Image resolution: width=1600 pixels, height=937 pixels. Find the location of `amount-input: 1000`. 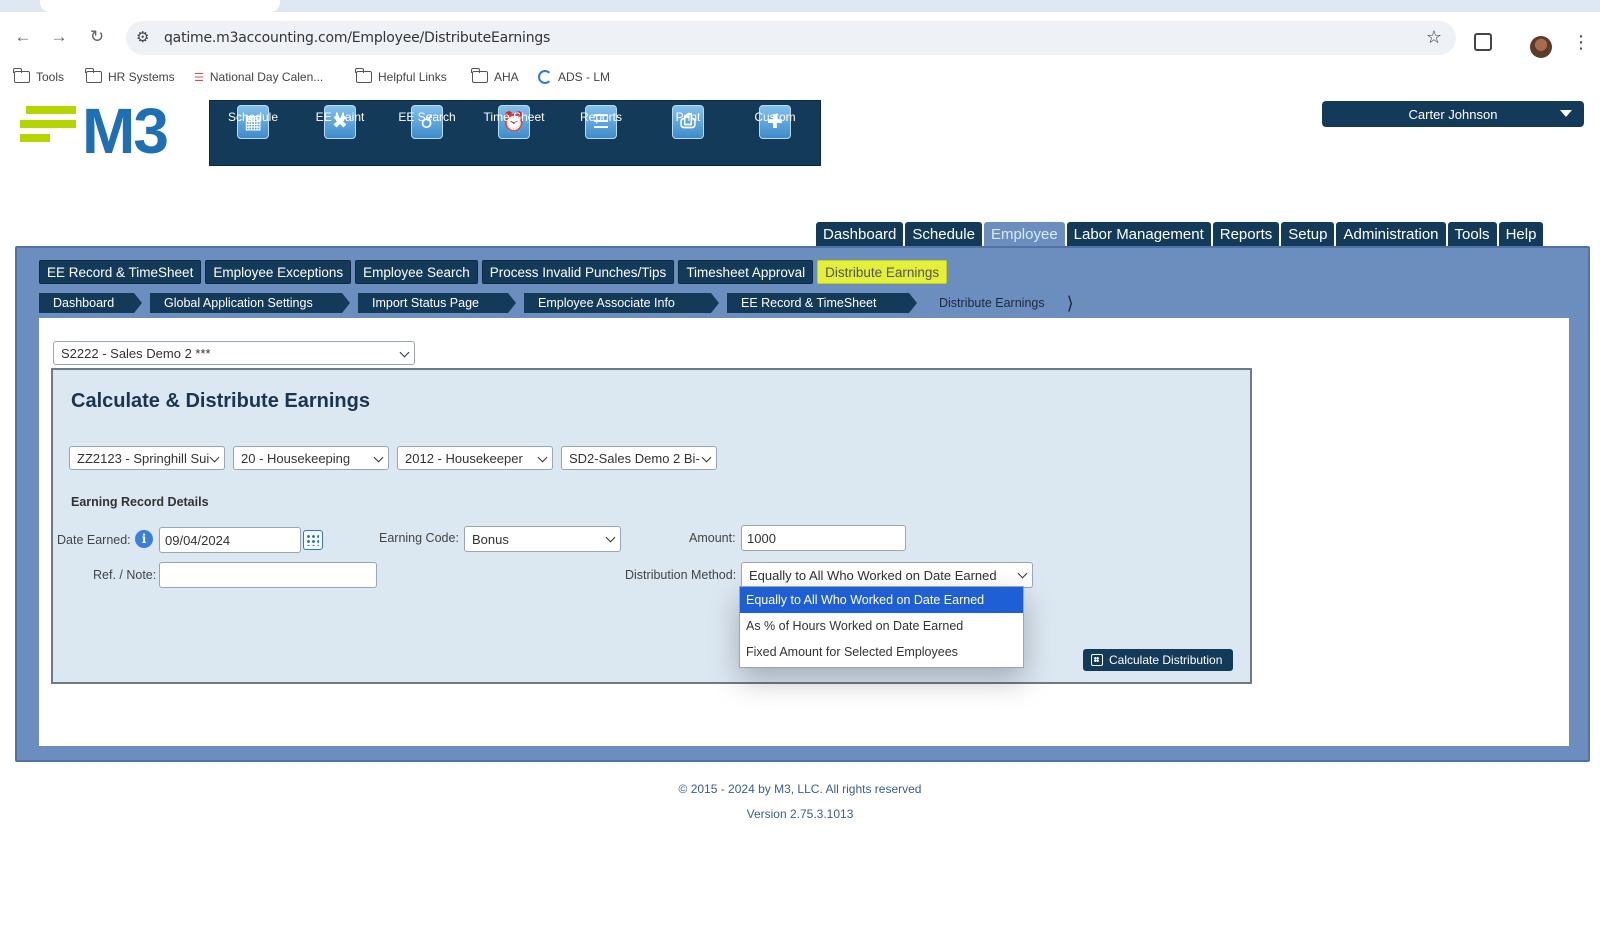

amount-input: 1000 is located at coordinates (823, 538).